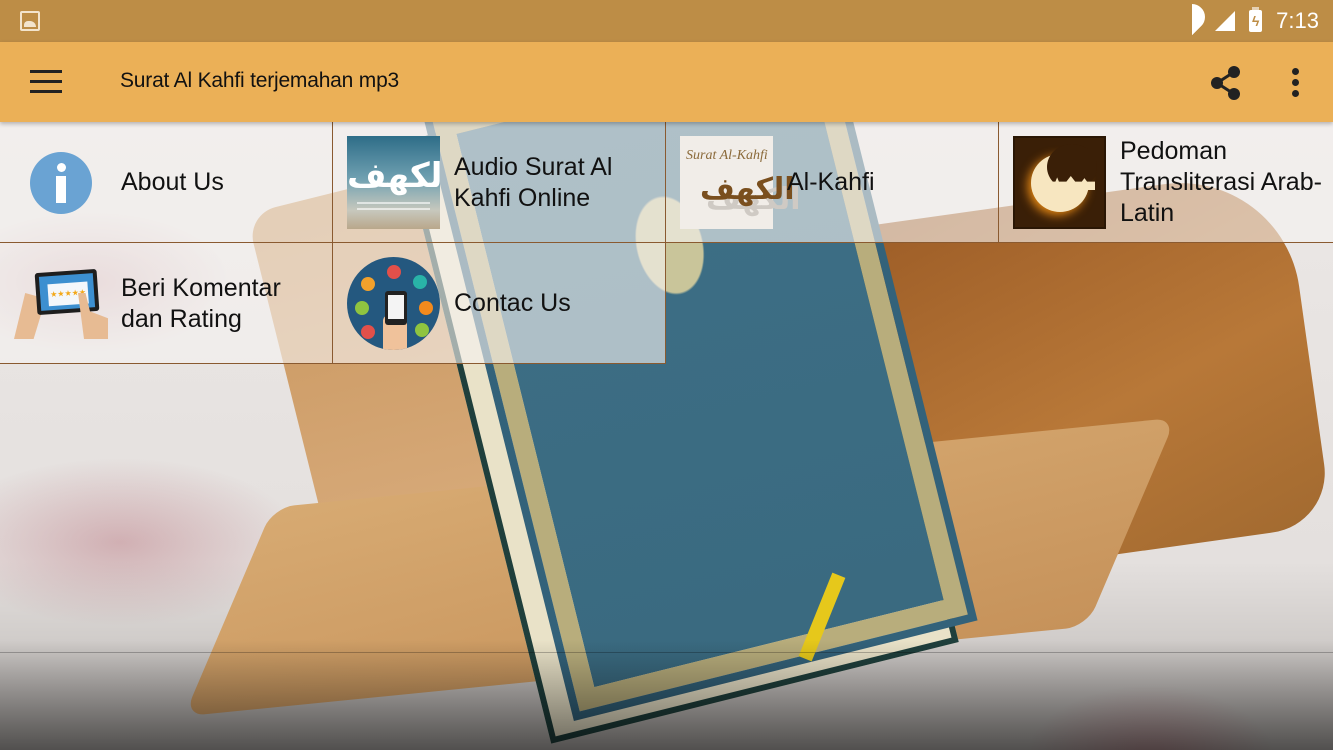 This screenshot has width=1333, height=750. I want to click on tablet-rating-icon: ★★★★★, so click(62, 303).